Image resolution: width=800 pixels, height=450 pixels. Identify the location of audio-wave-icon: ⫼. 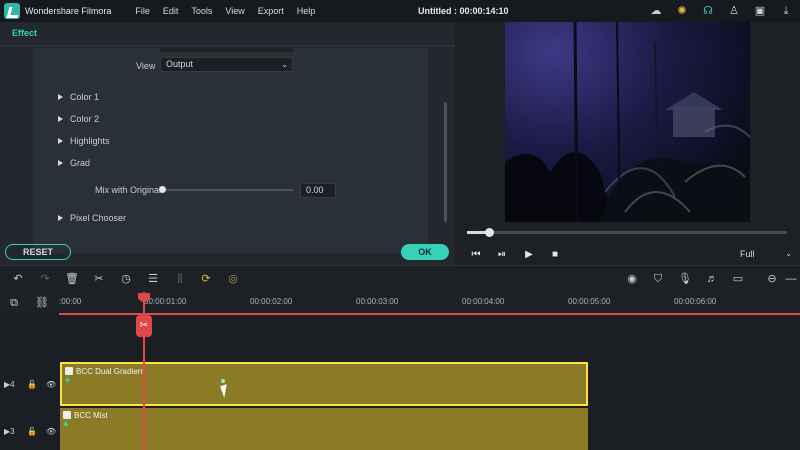
(180, 279).